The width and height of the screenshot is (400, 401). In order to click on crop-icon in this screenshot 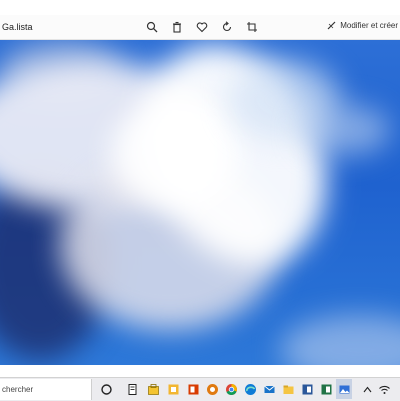, I will do `click(252, 27)`.